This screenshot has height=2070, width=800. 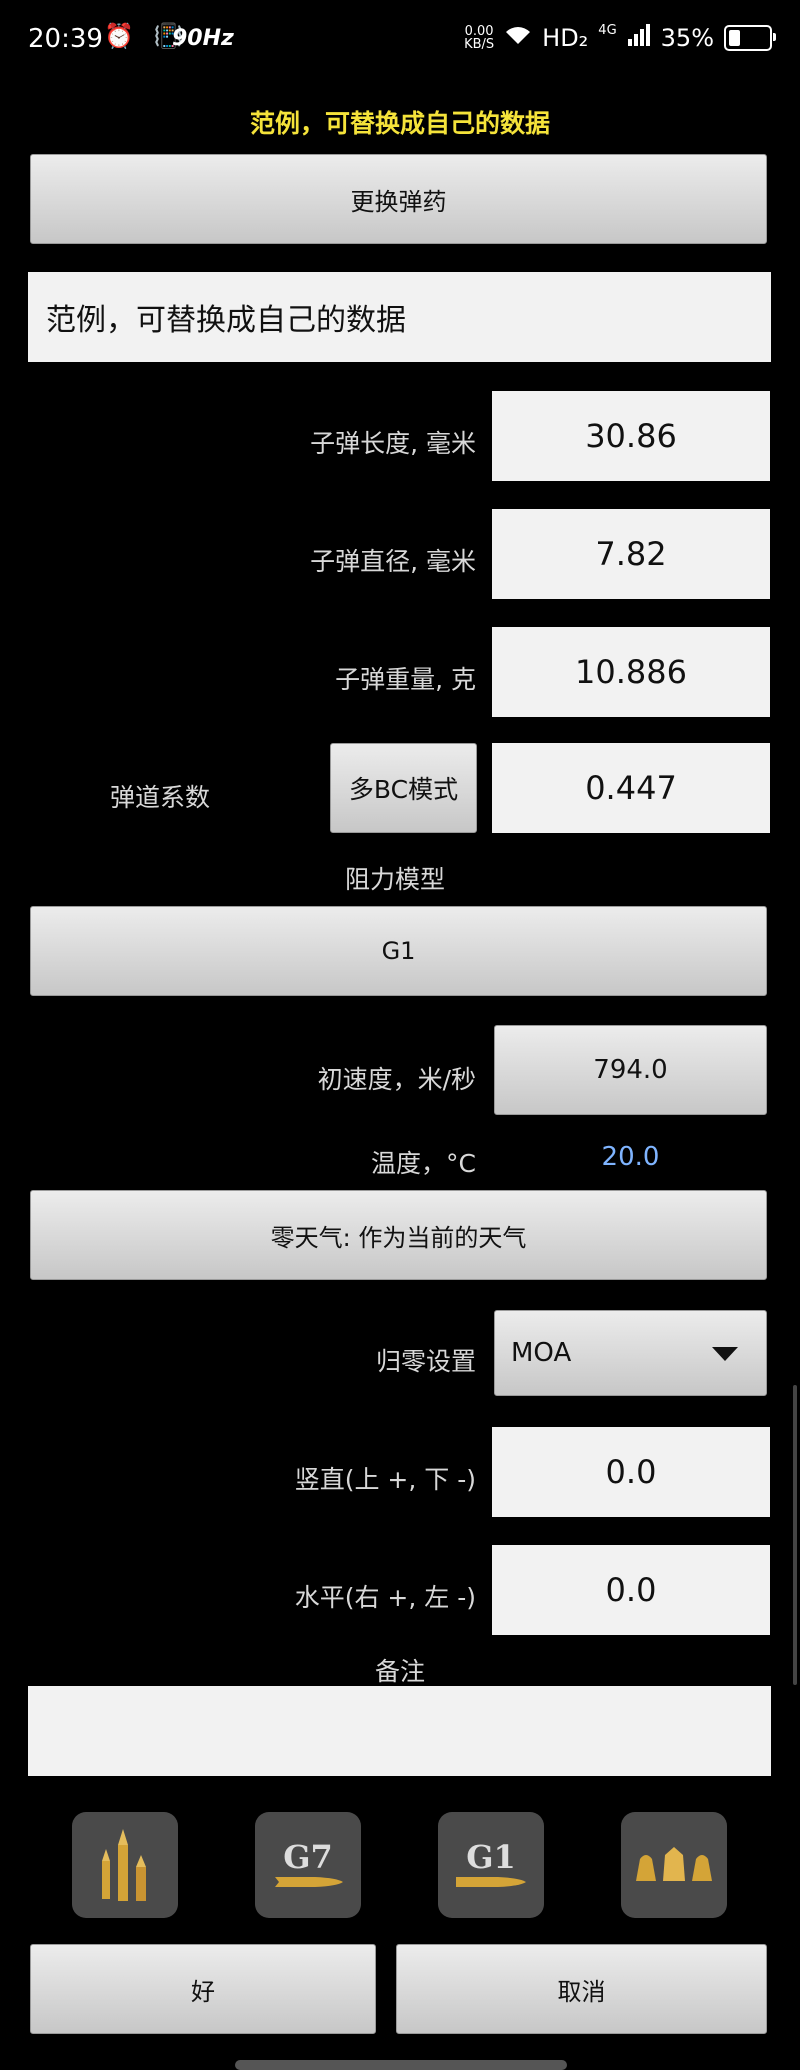 I want to click on battery-icon, so click(x=750, y=38).